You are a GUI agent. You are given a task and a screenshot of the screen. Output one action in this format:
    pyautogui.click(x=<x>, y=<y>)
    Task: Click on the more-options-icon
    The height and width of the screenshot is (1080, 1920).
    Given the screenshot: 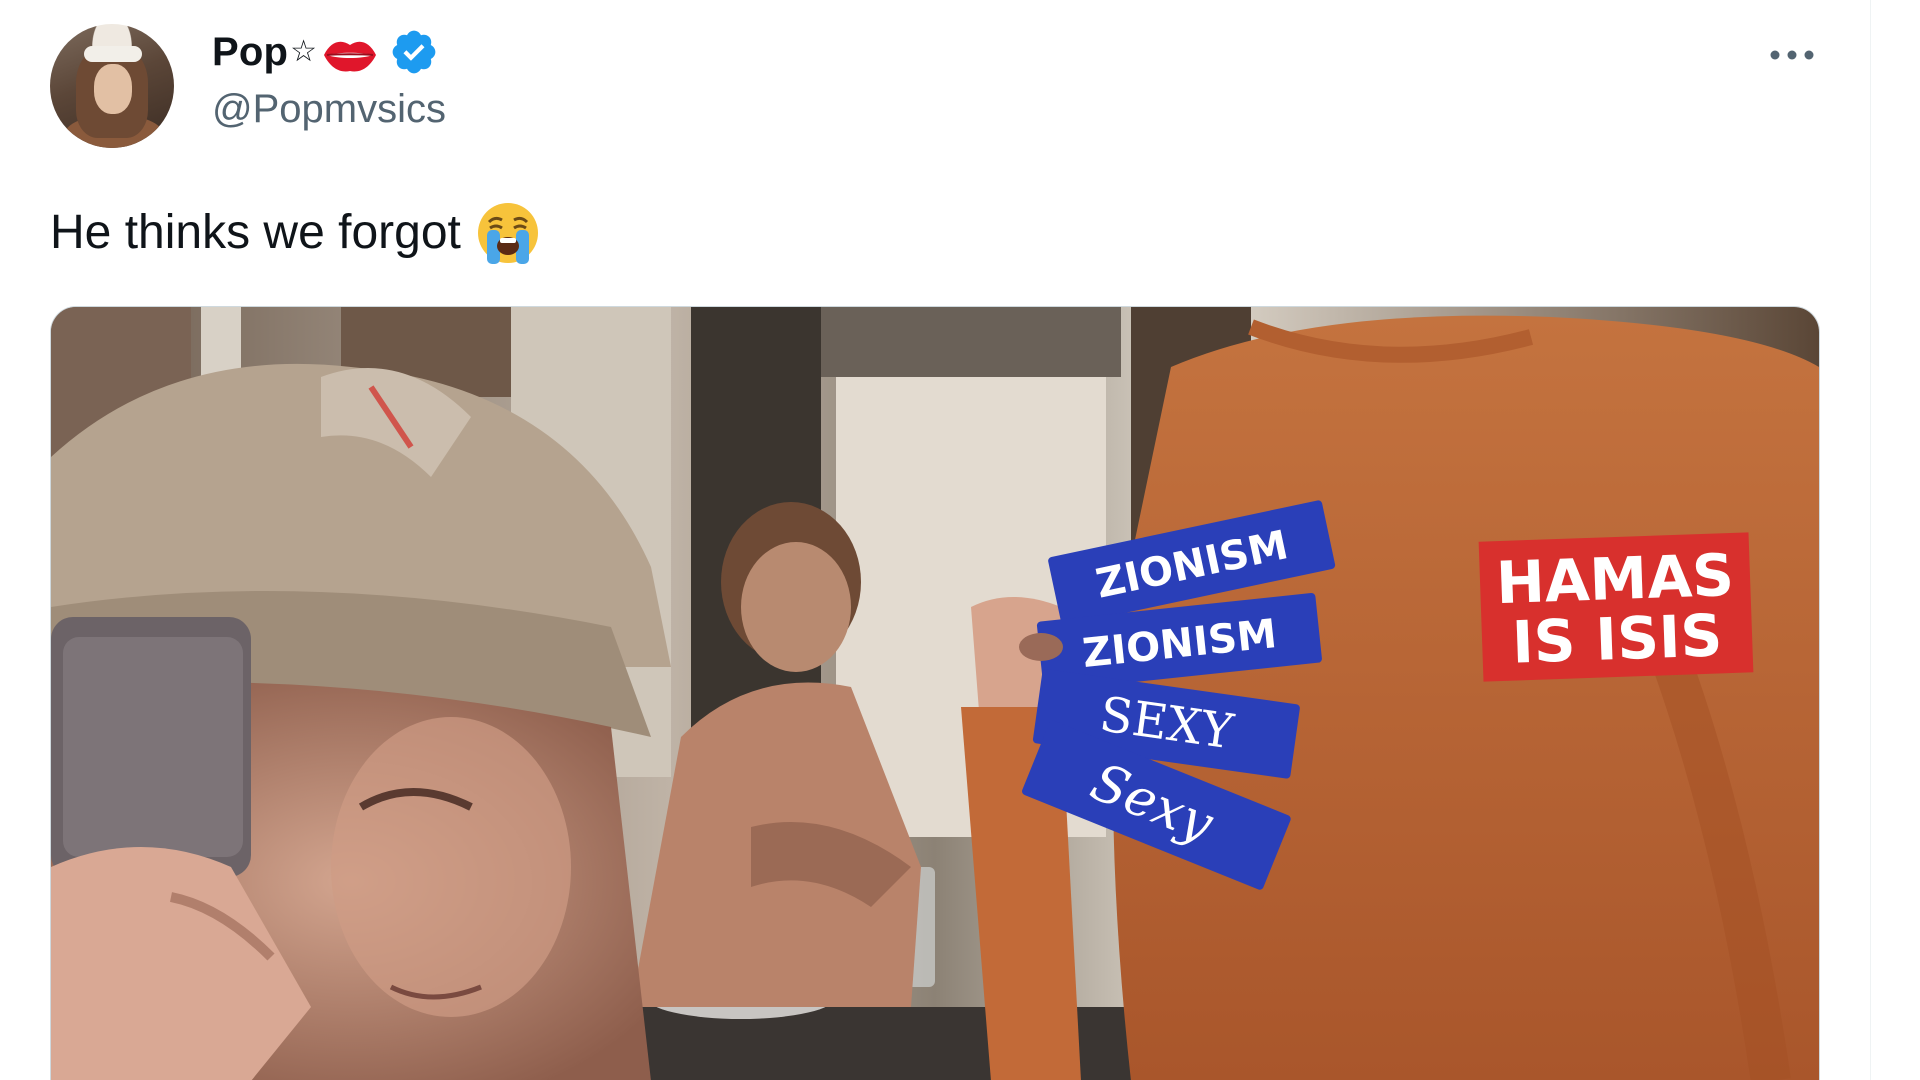 What is the action you would take?
    pyautogui.click(x=1792, y=55)
    